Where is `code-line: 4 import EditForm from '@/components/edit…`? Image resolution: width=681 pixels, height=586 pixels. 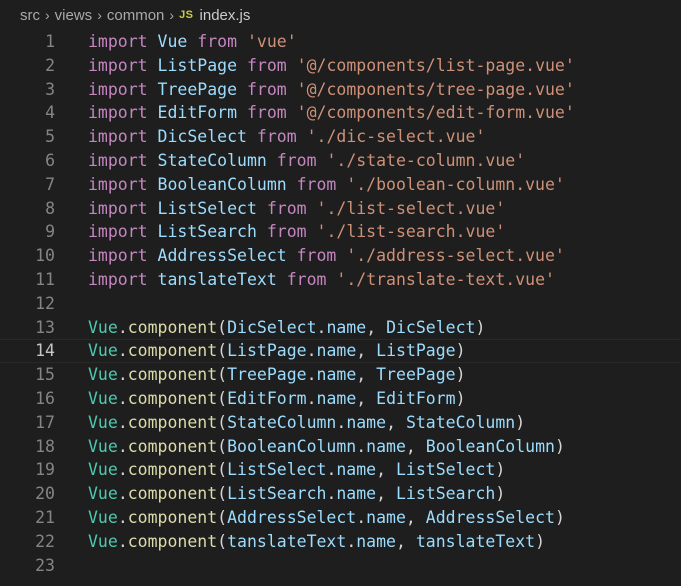 code-line: 4 import EditForm from '@/components/edit… is located at coordinates (340, 113).